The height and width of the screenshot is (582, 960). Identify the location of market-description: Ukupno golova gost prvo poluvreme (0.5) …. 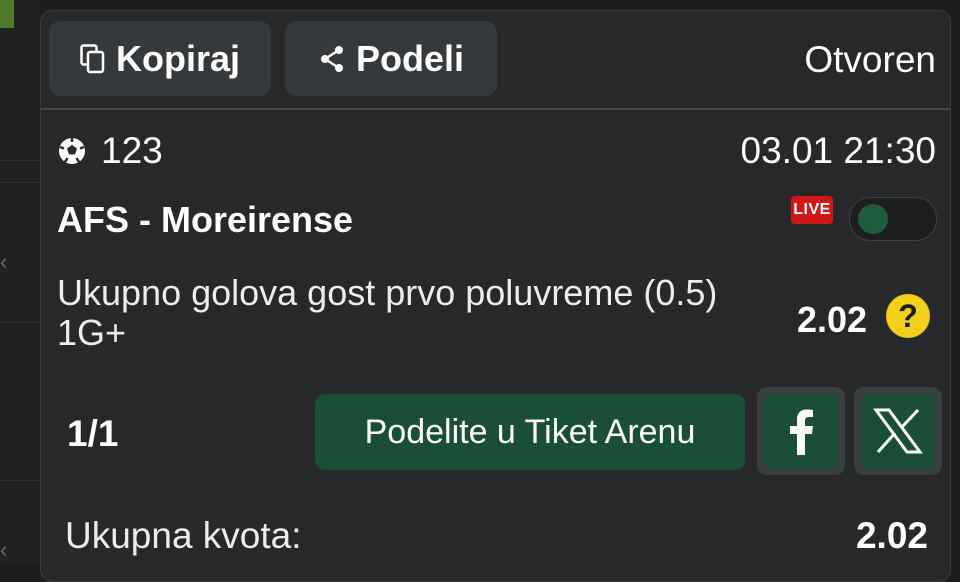
(387, 312).